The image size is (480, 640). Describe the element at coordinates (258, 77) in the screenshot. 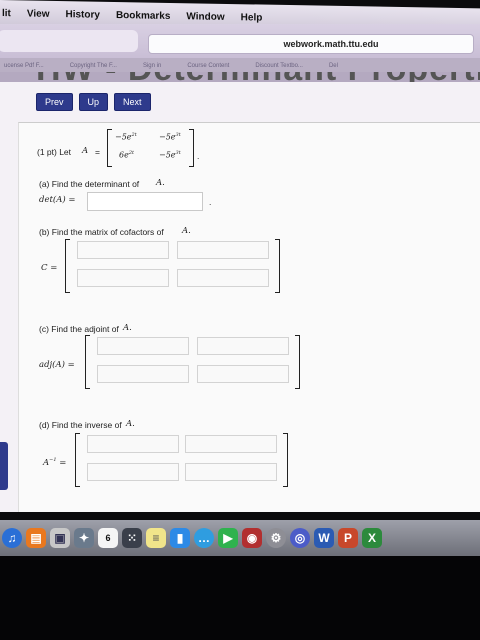

I see `page-title: HW - Determinant Properties: Problem 12` at that location.